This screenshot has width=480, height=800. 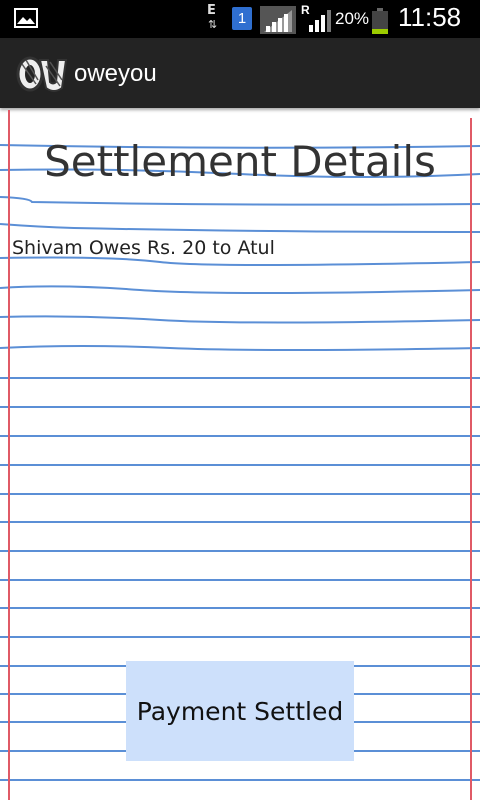 I want to click on status-bar: E ⇅ 1 R 20% 11:58, so click(x=240, y=19).